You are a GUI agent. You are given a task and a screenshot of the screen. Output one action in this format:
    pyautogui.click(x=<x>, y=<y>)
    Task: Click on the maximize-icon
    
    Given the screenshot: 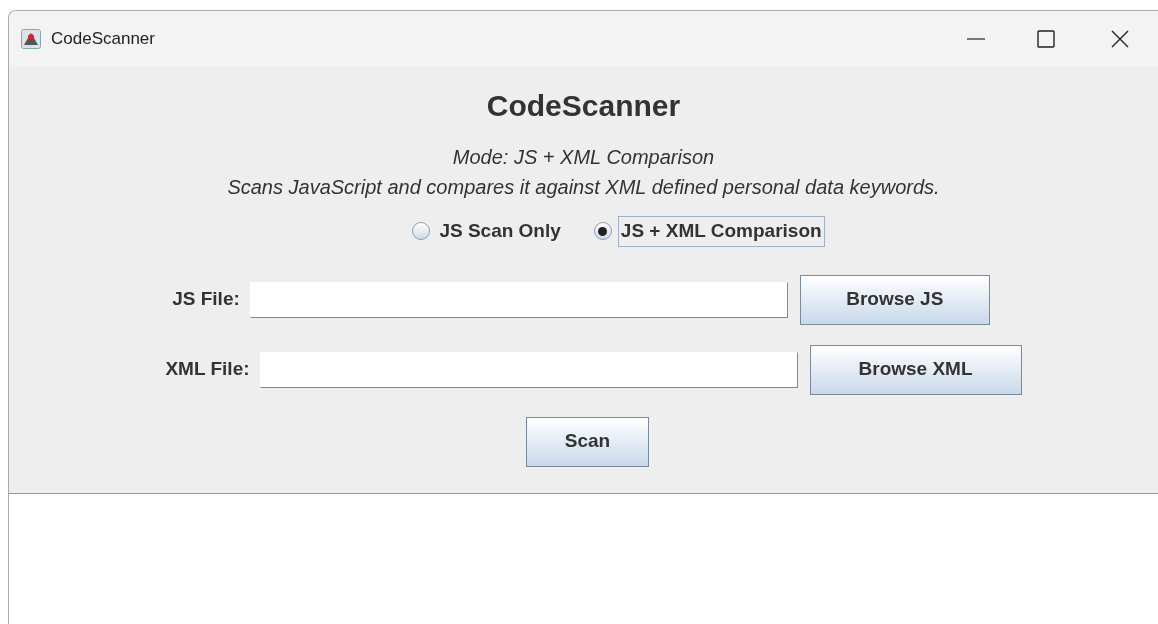 What is the action you would take?
    pyautogui.click(x=1046, y=39)
    